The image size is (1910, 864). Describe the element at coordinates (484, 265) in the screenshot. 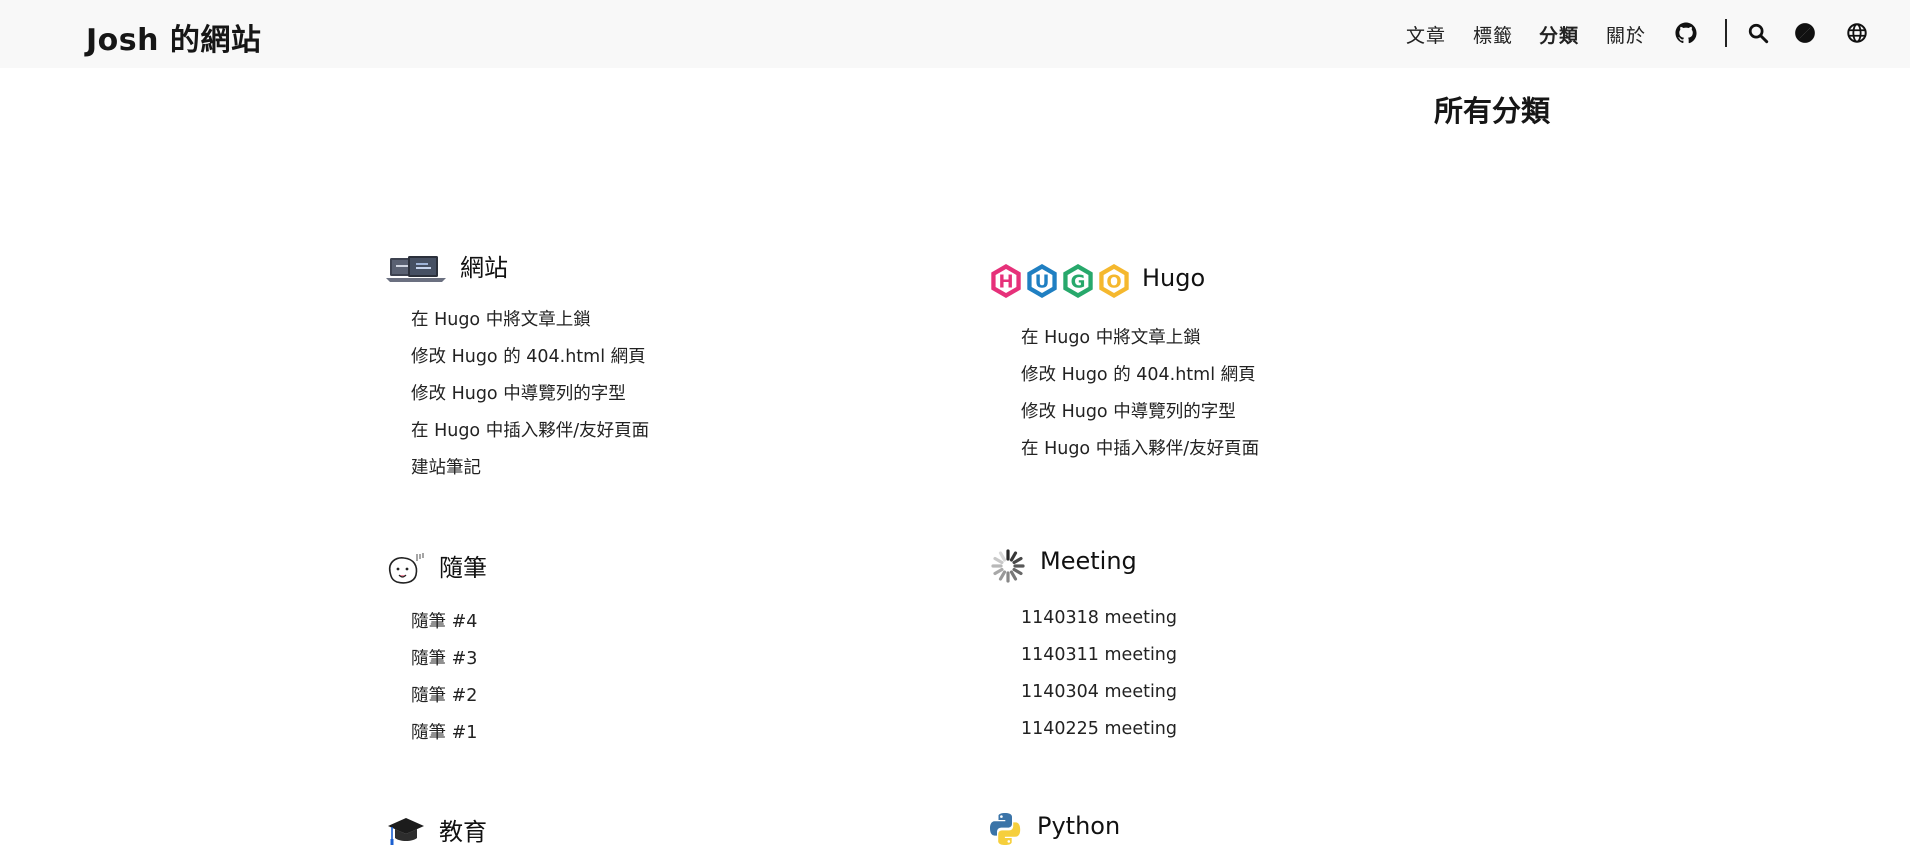

I see `category-title: 網站` at that location.